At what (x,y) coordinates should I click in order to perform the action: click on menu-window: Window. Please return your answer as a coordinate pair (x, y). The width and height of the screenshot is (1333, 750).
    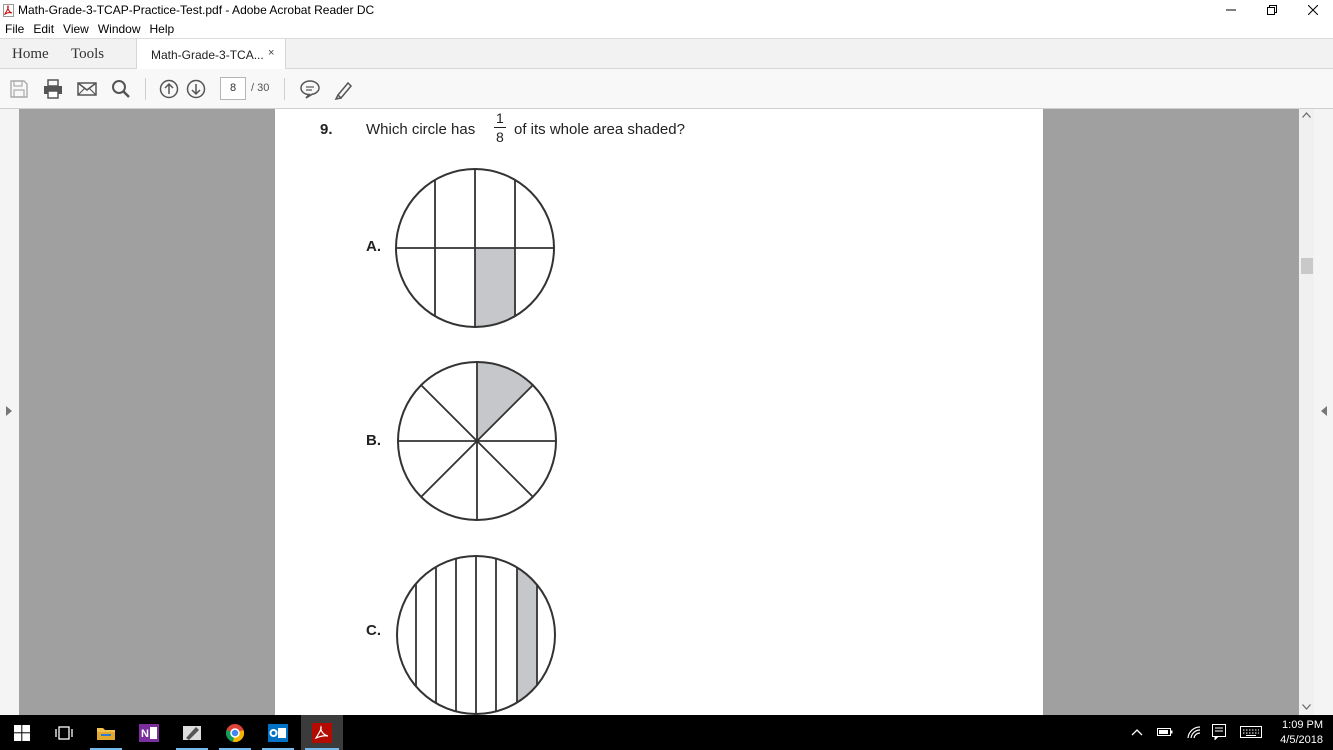
    Looking at the image, I should click on (119, 29).